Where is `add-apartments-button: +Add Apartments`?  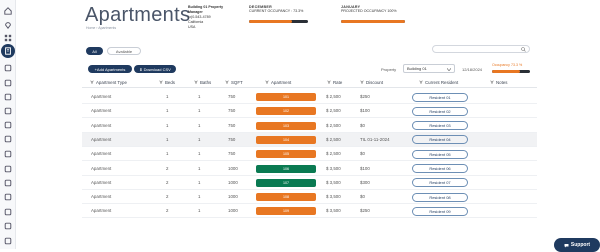 add-apartments-button: +Add Apartments is located at coordinates (110, 69).